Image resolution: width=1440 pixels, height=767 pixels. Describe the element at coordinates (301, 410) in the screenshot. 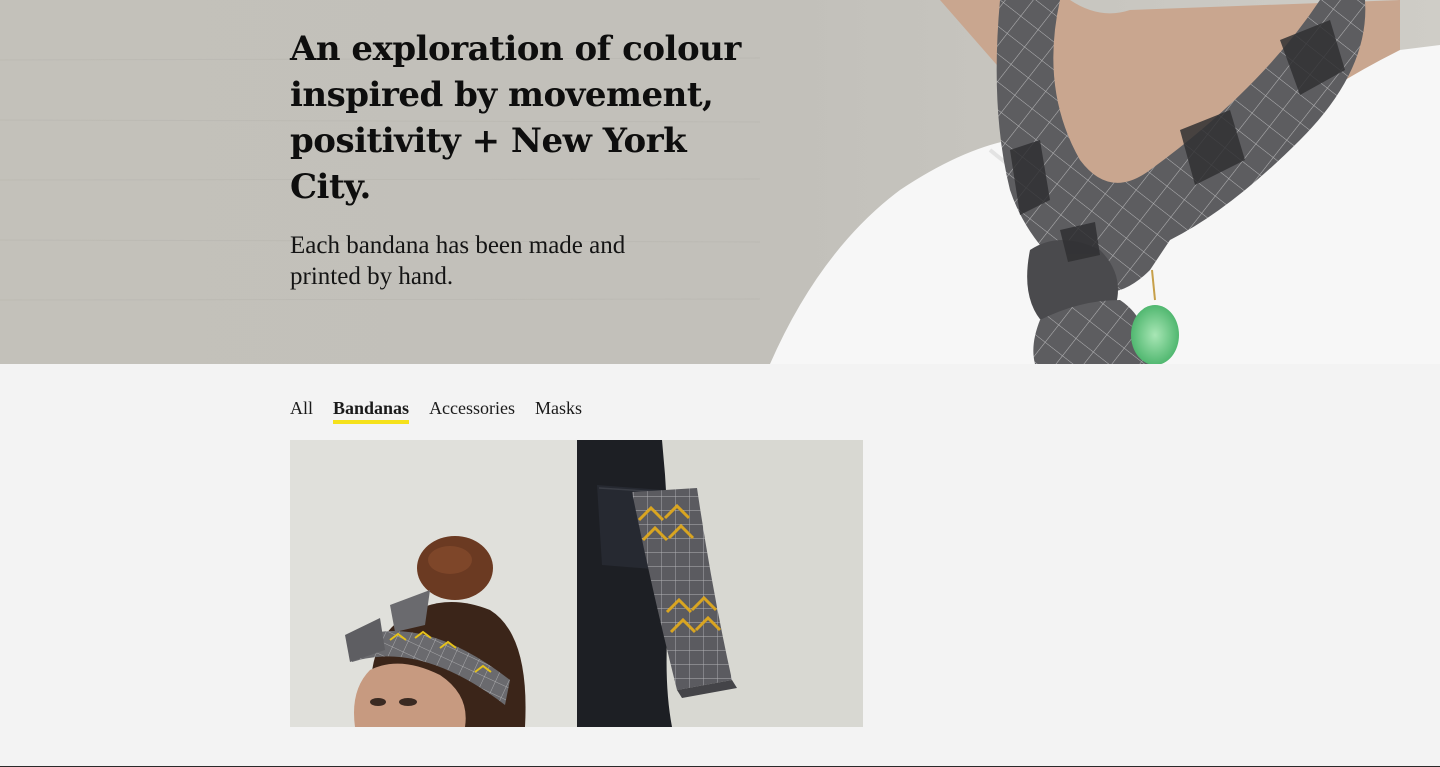

I see `tab-all: All` at that location.